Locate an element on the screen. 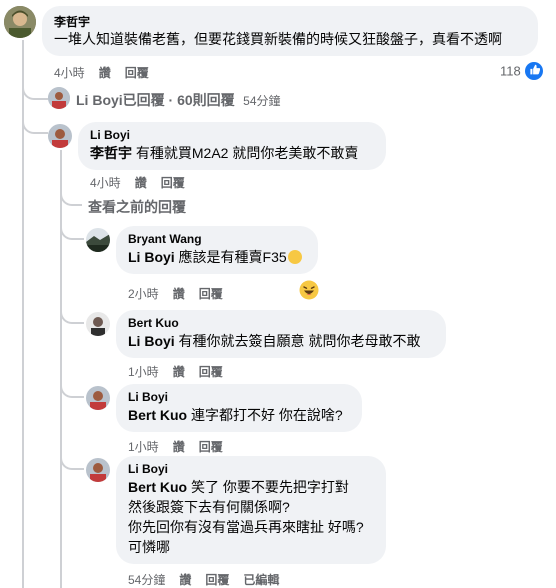 The image size is (556, 588). comment-time: 54分鐘 is located at coordinates (146, 580).